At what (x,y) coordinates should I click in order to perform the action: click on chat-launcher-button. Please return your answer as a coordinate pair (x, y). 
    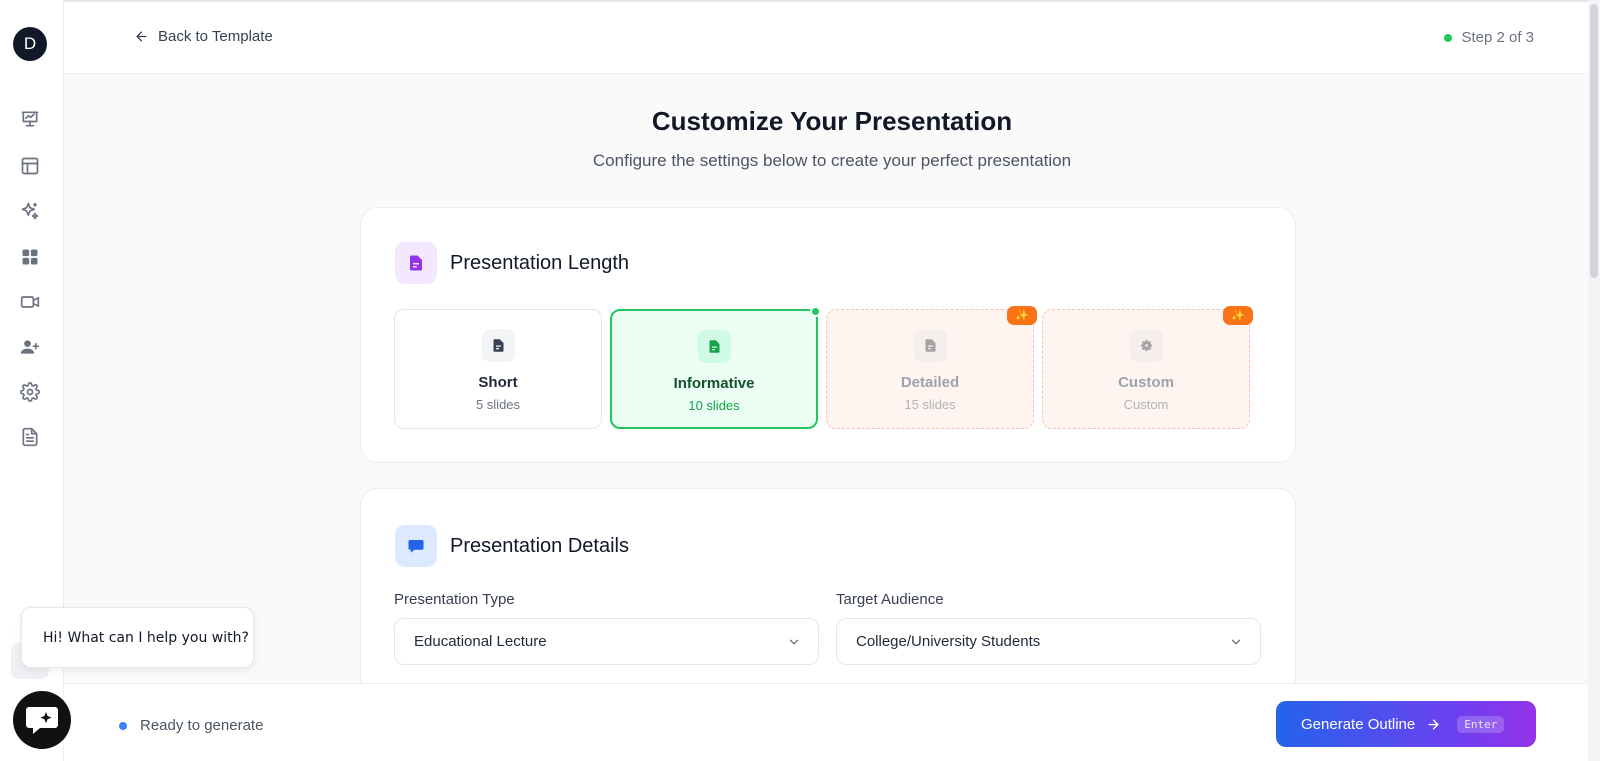
    Looking at the image, I should click on (42, 720).